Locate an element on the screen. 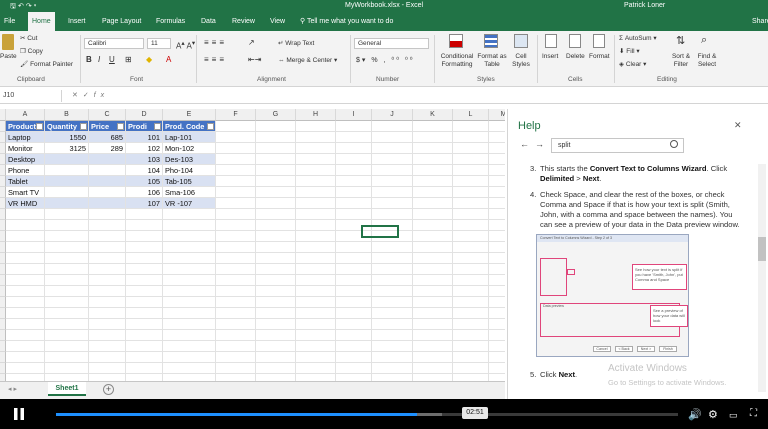 The image size is (768, 429). sheet-nav-arrows: ◂ ▸ is located at coordinates (12, 389).